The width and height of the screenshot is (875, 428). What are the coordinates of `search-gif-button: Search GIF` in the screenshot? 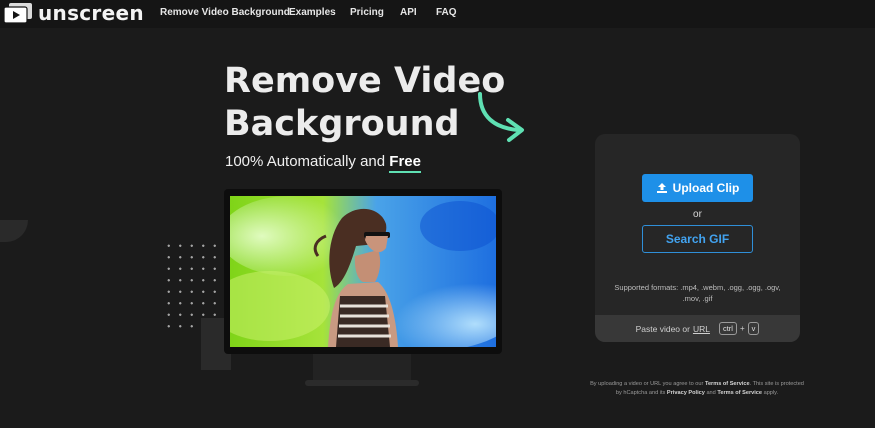 It's located at (697, 239).